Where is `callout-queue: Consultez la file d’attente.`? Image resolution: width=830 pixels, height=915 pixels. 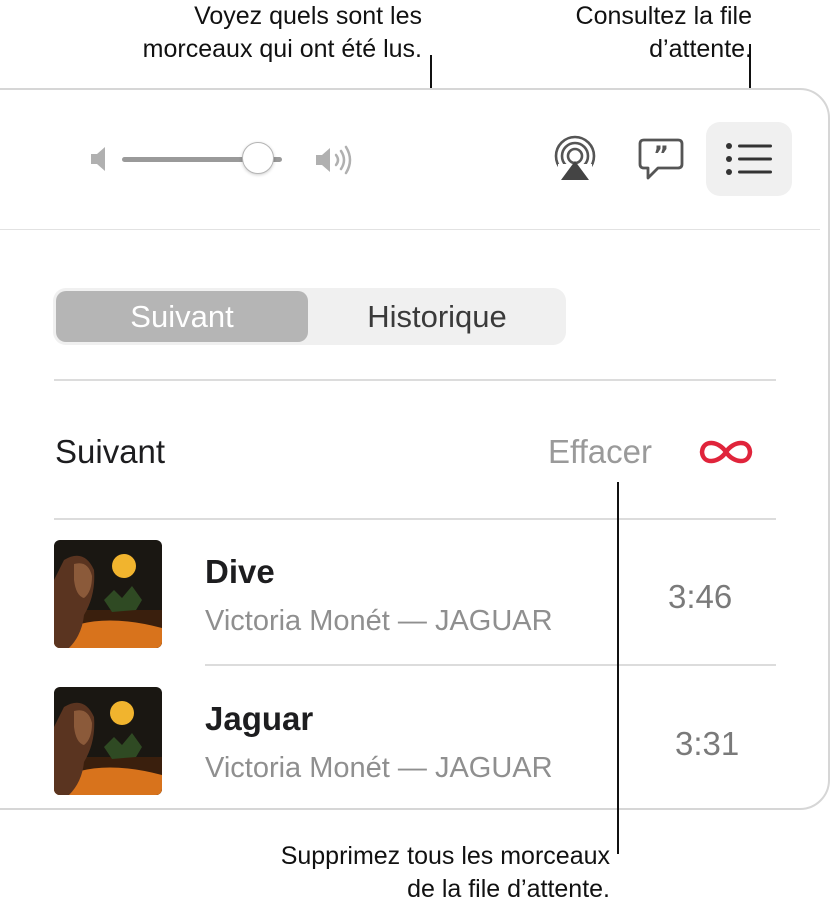 callout-queue: Consultez la file d’attente. is located at coordinates (664, 33).